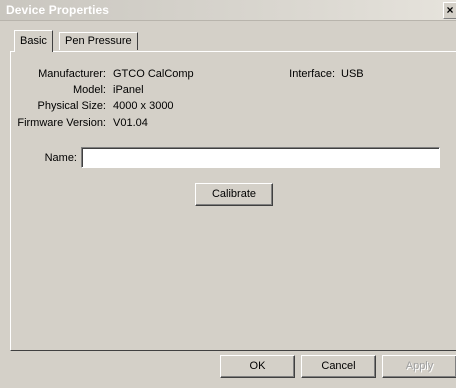  I want to click on physical-size-label: Physical Size:, so click(71, 106).